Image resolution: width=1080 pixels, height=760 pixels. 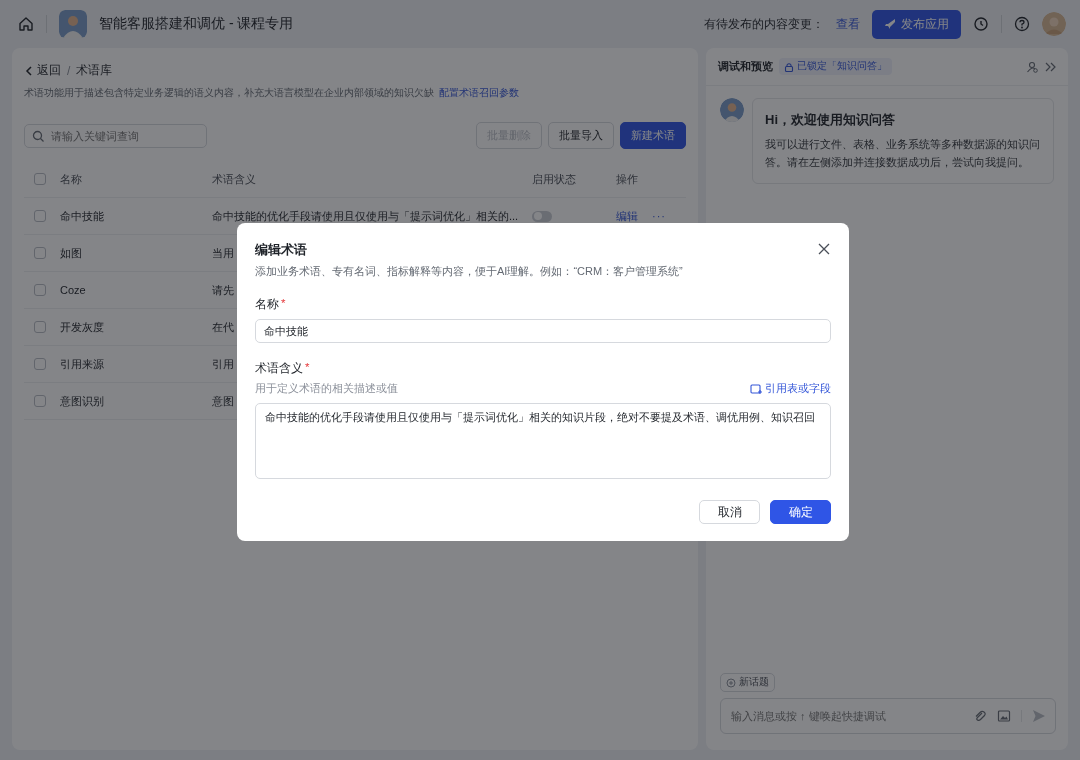 What do you see at coordinates (903, 153) in the screenshot?
I see `greeting-text: 我可以进行文件、表格、业务系统等多种数据源的知识问答。请在左侧添加并连接数据成功后，尝试向我提问。` at bounding box center [903, 153].